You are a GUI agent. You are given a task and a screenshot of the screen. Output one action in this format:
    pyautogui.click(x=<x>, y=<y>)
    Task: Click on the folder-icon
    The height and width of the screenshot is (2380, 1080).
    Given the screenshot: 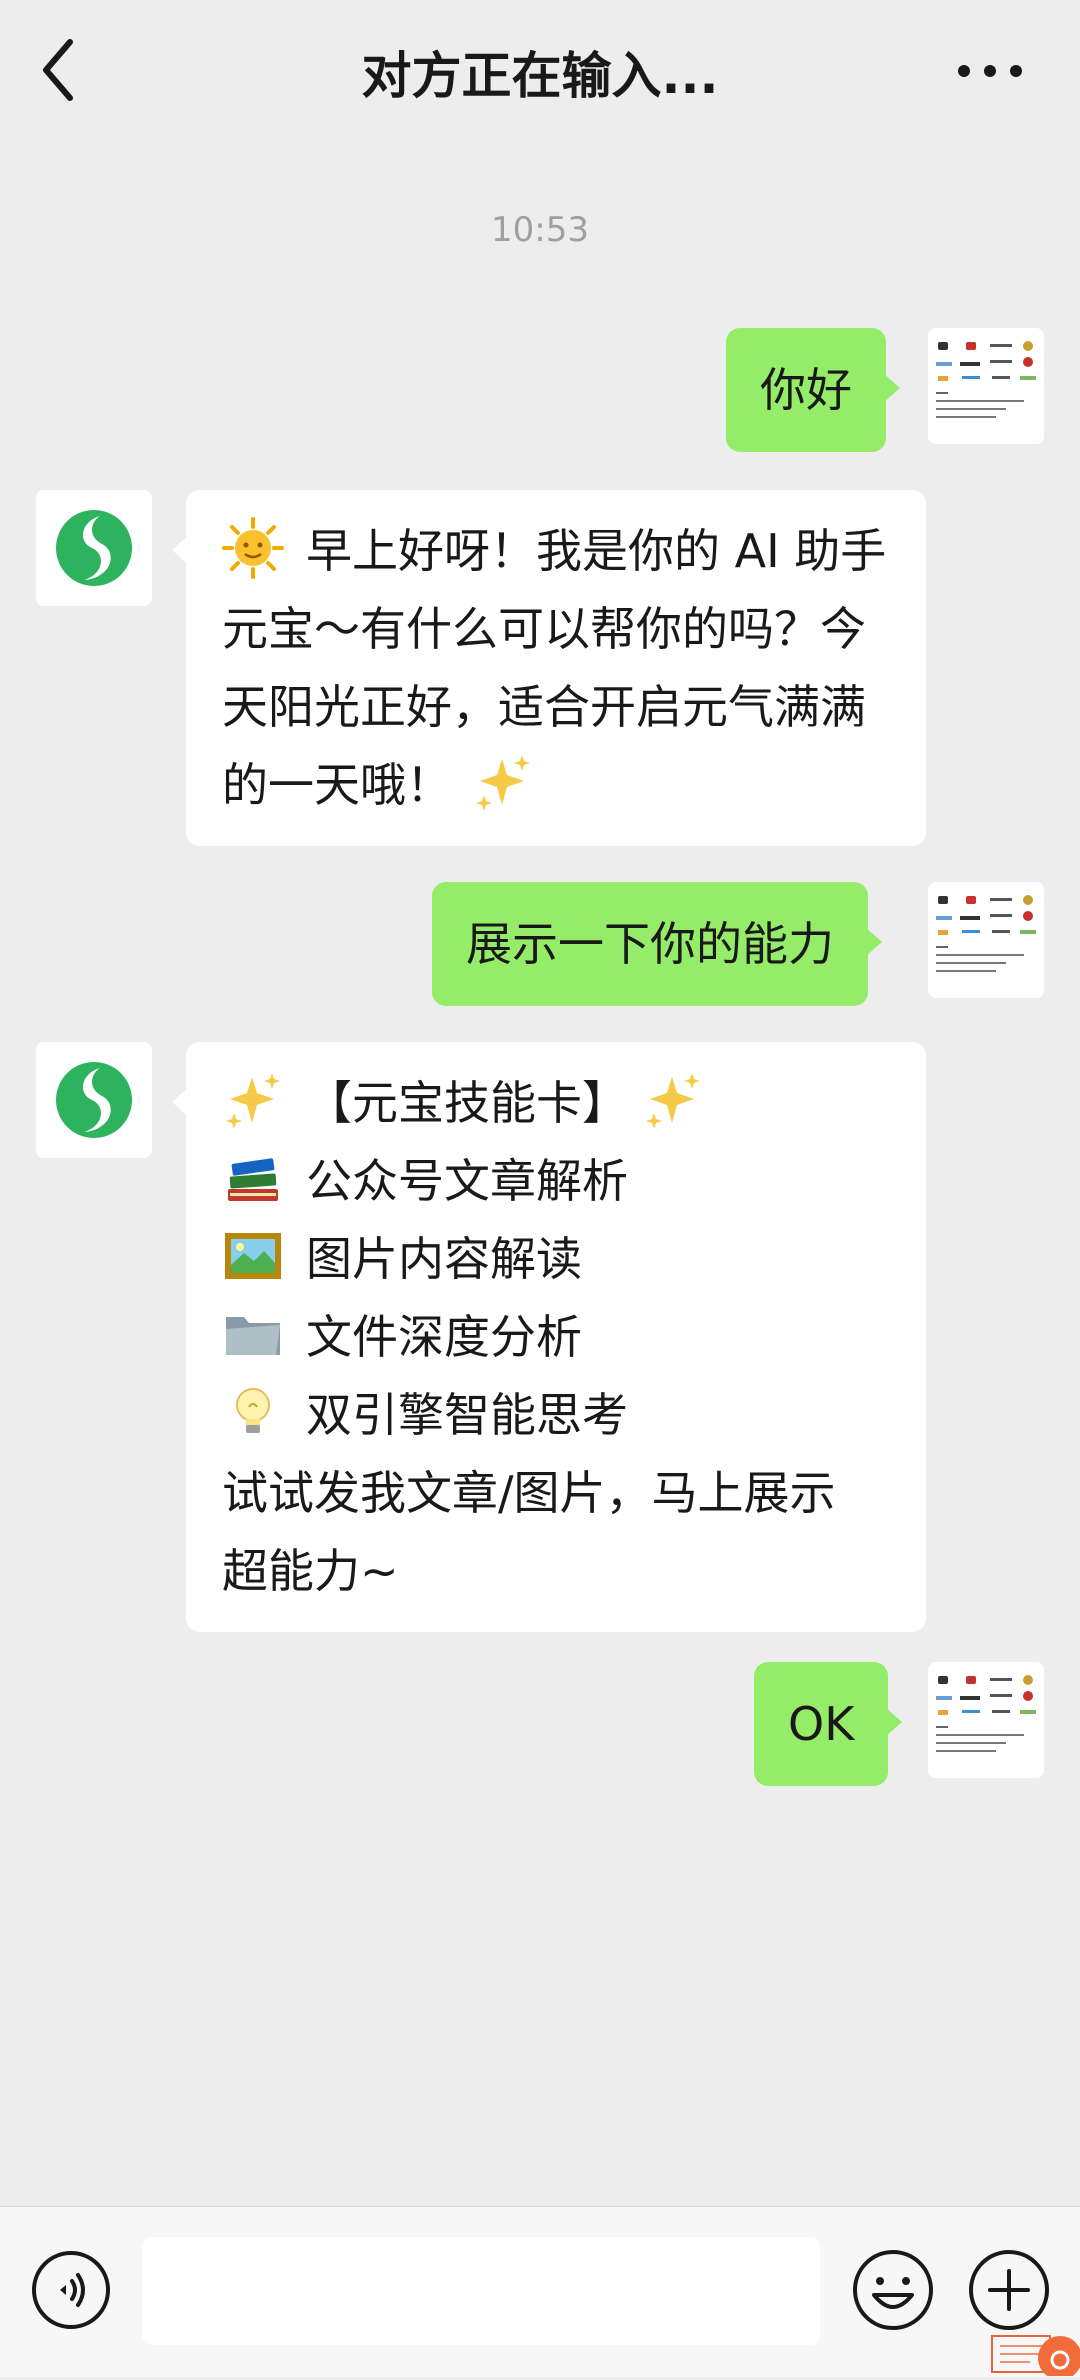 What is the action you would take?
    pyautogui.click(x=253, y=1334)
    